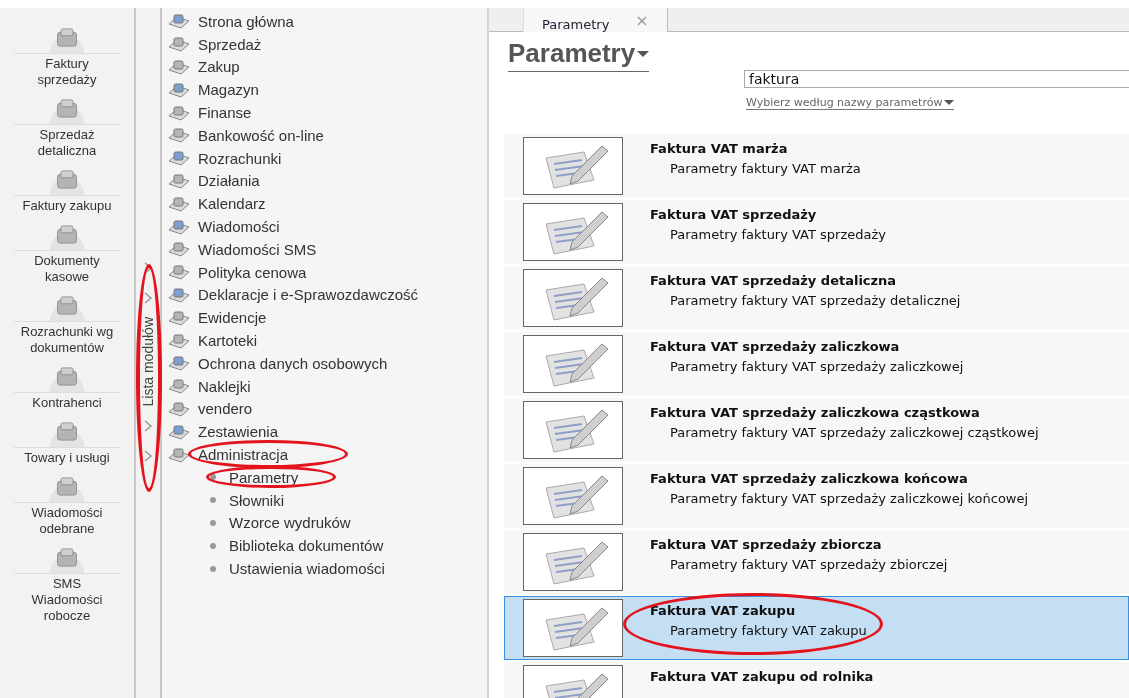 The width and height of the screenshot is (1129, 698). I want to click on parameter-description: Parametry faktury VAT sprzedaży zaliczkowej, so click(816, 366).